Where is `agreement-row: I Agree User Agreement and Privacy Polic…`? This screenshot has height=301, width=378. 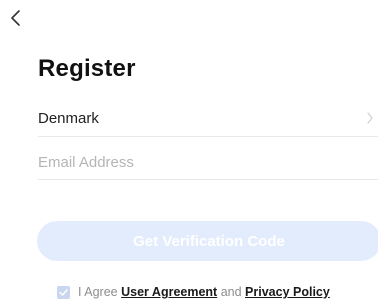 agreement-row: I Agree User Agreement and Privacy Polic… is located at coordinates (193, 292).